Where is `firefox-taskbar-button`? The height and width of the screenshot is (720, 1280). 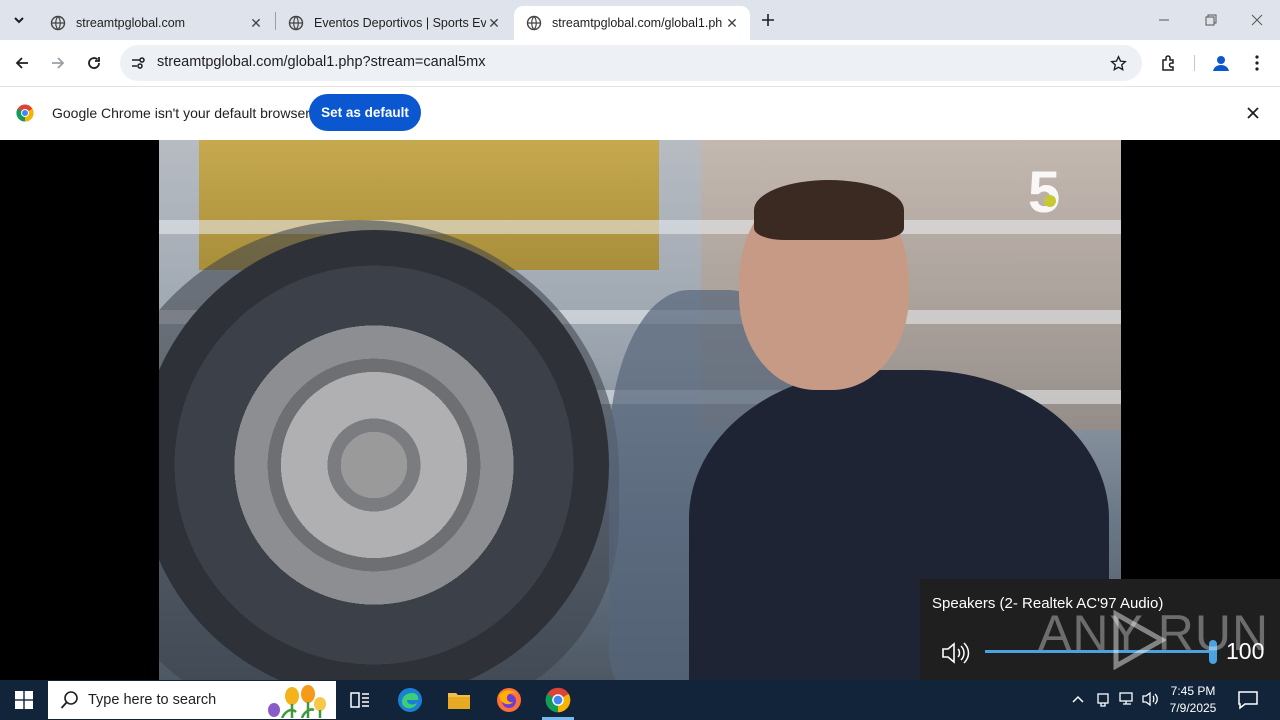 firefox-taskbar-button is located at coordinates (509, 700).